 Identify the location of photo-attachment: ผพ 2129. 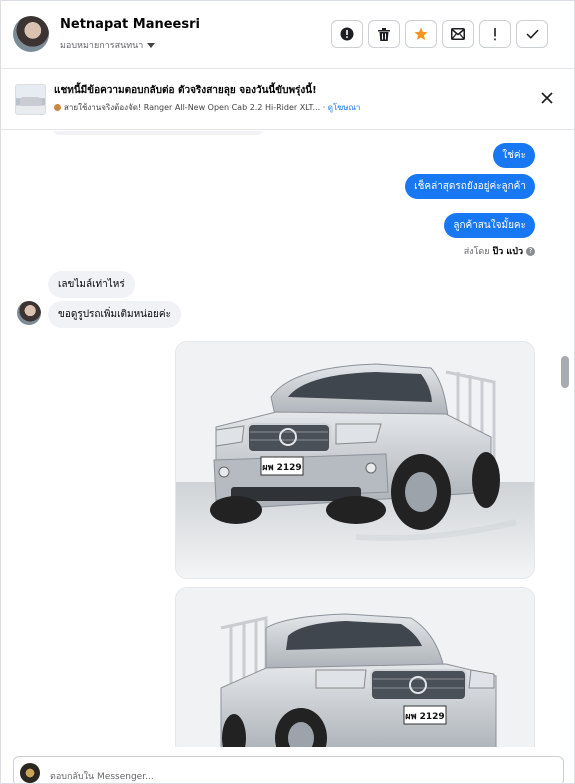
(355, 667).